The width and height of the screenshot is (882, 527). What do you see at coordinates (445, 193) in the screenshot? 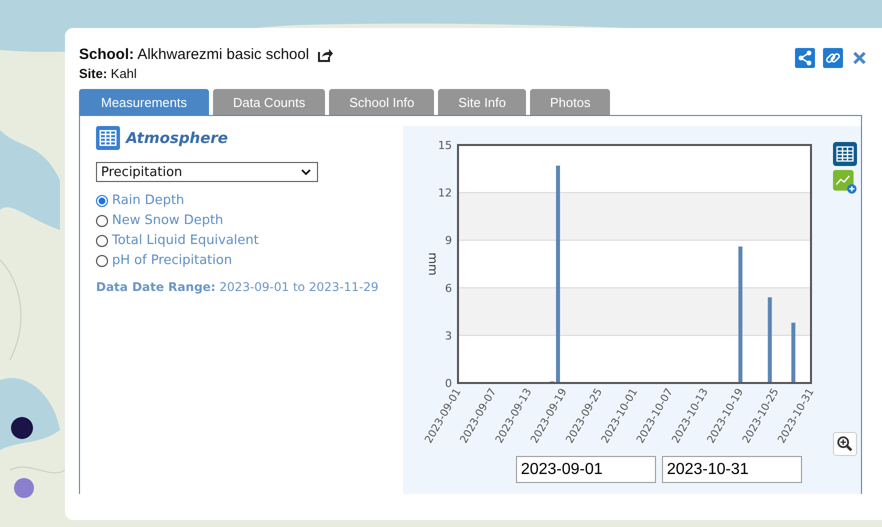
I see `y-tick-label: 12` at bounding box center [445, 193].